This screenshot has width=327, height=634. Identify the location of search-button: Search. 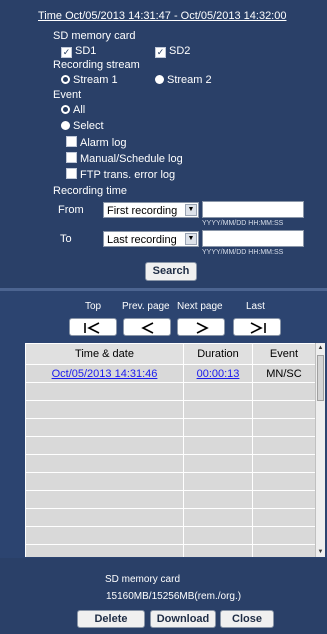
(171, 271).